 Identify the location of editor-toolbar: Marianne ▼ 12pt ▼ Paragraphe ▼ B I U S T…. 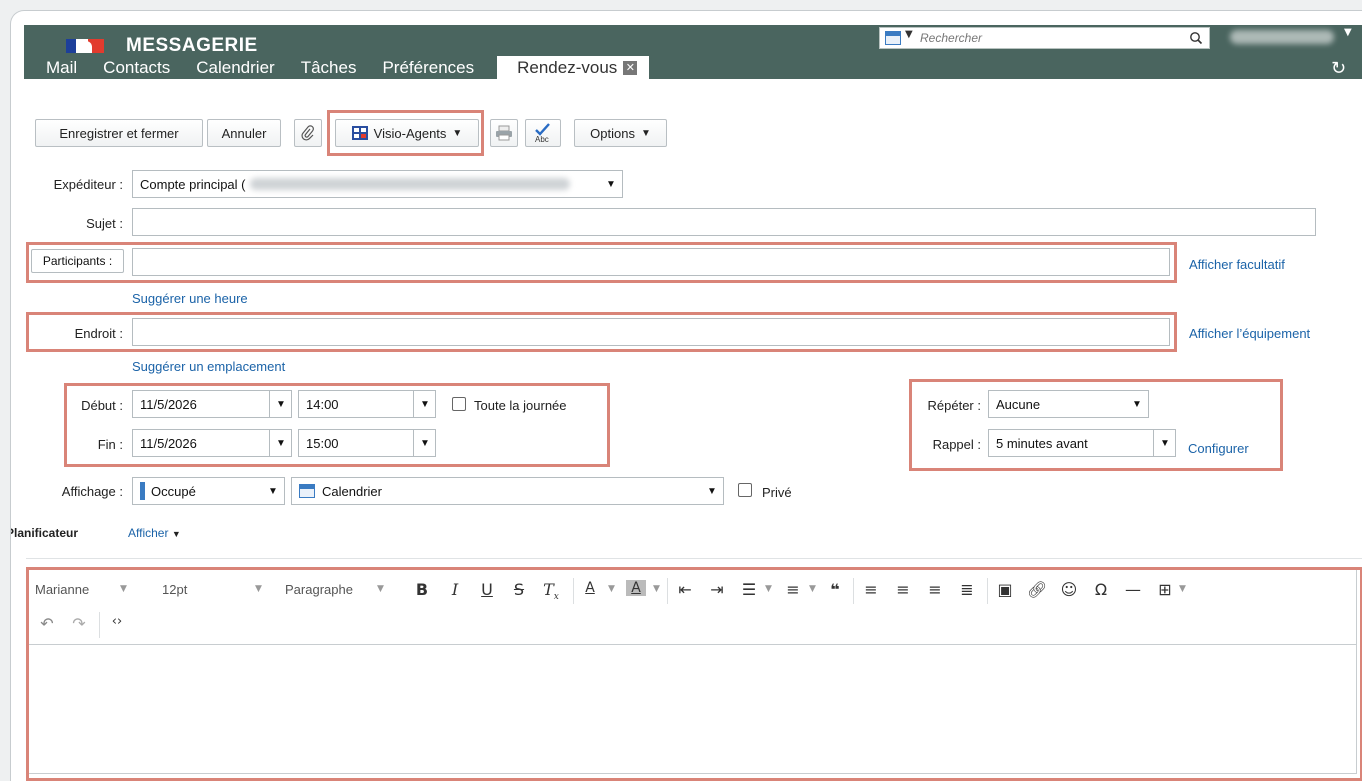
(691, 606).